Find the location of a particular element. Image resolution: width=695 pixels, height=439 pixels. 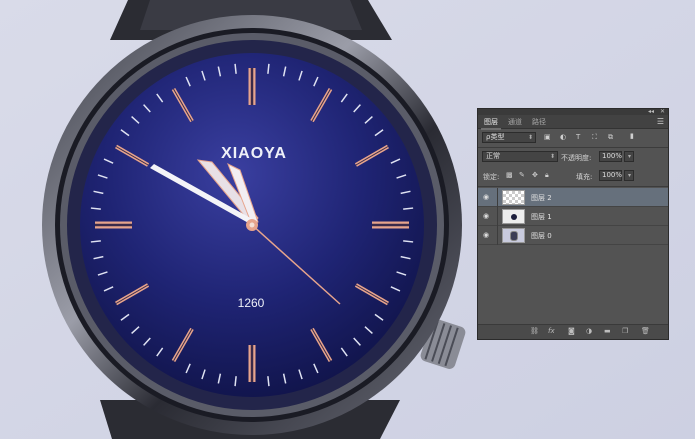

fill-slider-button: ▾ is located at coordinates (629, 175).